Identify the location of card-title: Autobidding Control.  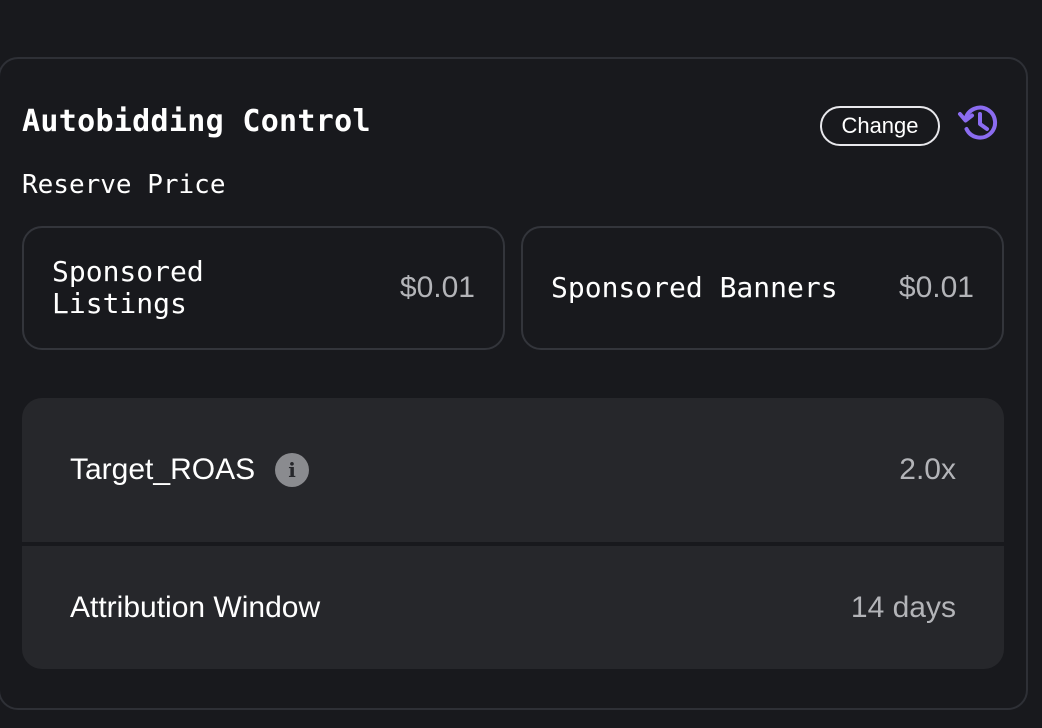
(196, 121).